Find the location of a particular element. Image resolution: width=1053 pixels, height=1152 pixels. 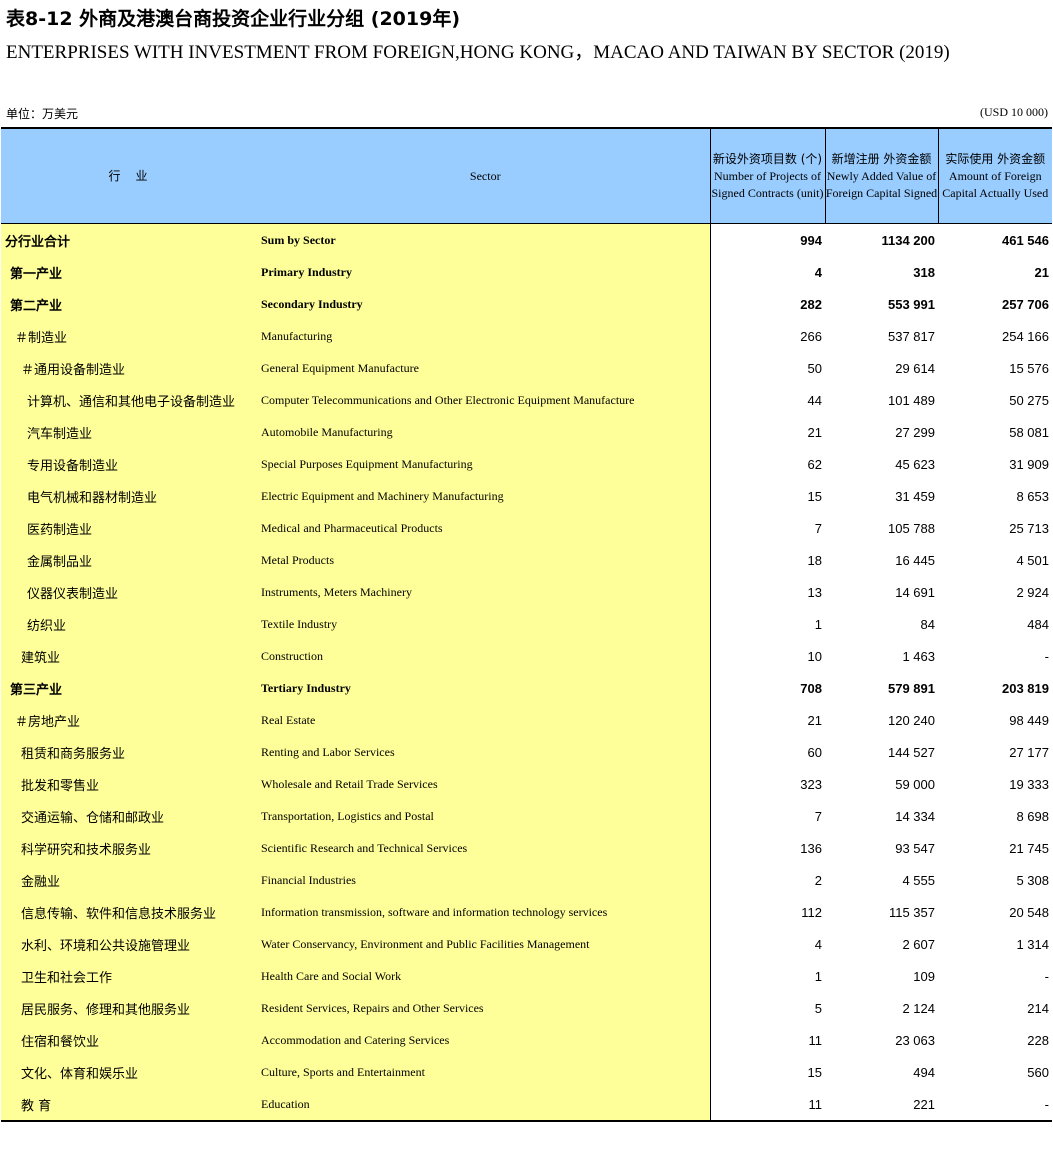

new-value-cell: 1134 200 is located at coordinates (908, 240).